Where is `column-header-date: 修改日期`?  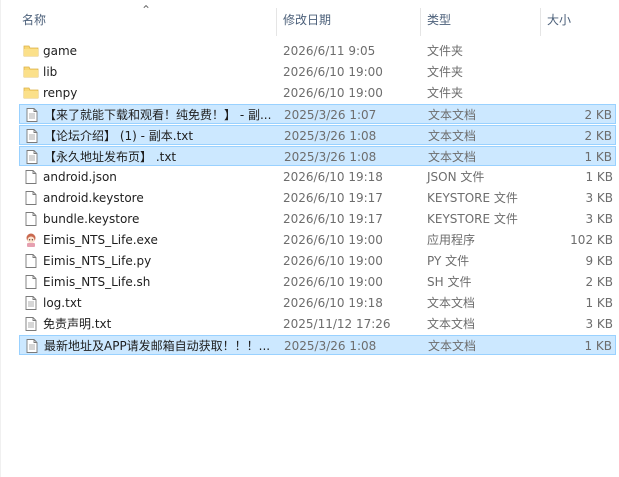 column-header-date: 修改日期 is located at coordinates (350, 19).